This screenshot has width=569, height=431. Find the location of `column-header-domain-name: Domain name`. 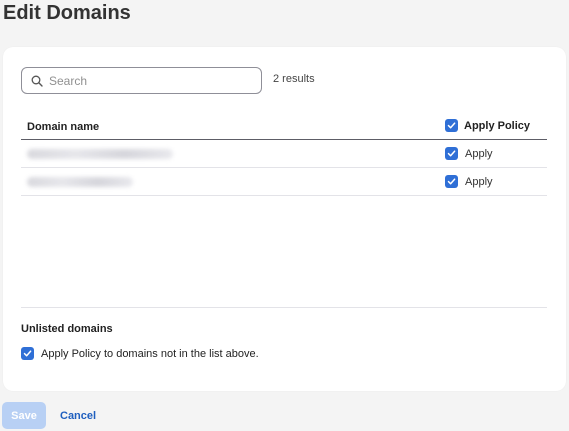

column-header-domain-name: Domain name is located at coordinates (63, 127).